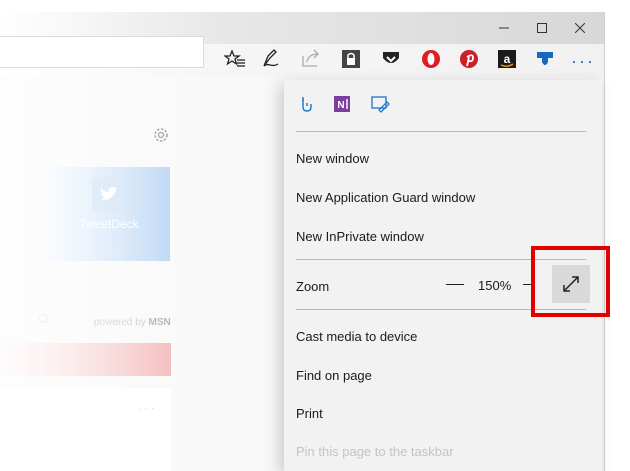  I want to click on powered-by-msn: powered by MSN, so click(132, 322).